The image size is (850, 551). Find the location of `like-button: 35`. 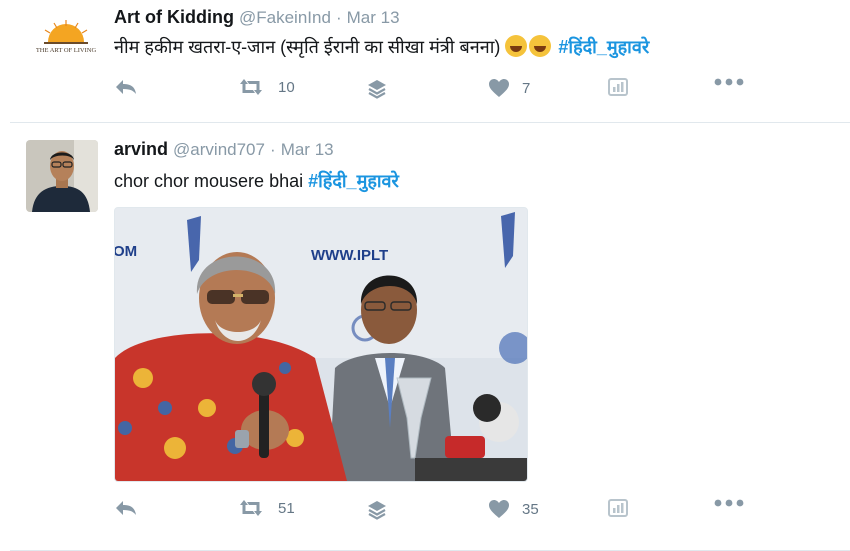

like-button: 35 is located at coordinates (513, 509).